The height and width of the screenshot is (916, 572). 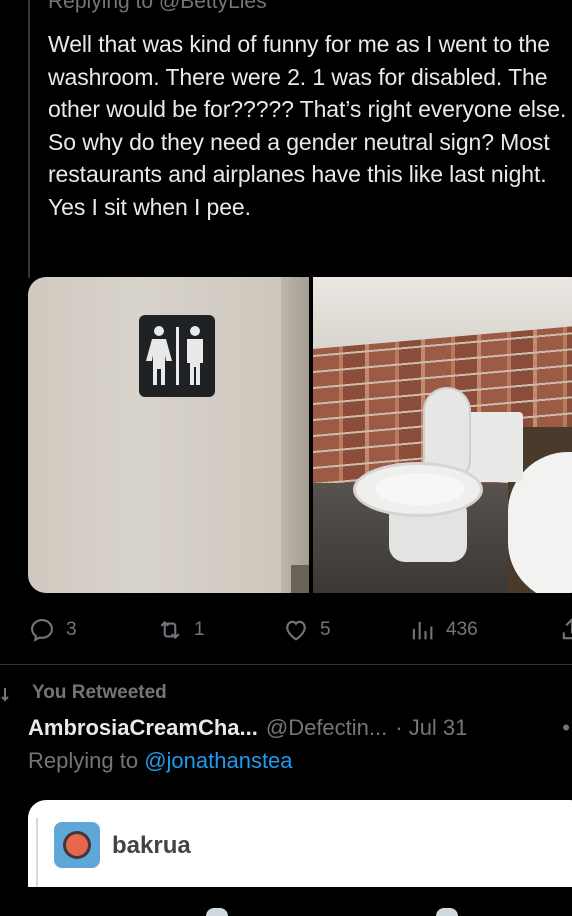 I want to click on embed-username: bakrua, so click(x=151, y=846).